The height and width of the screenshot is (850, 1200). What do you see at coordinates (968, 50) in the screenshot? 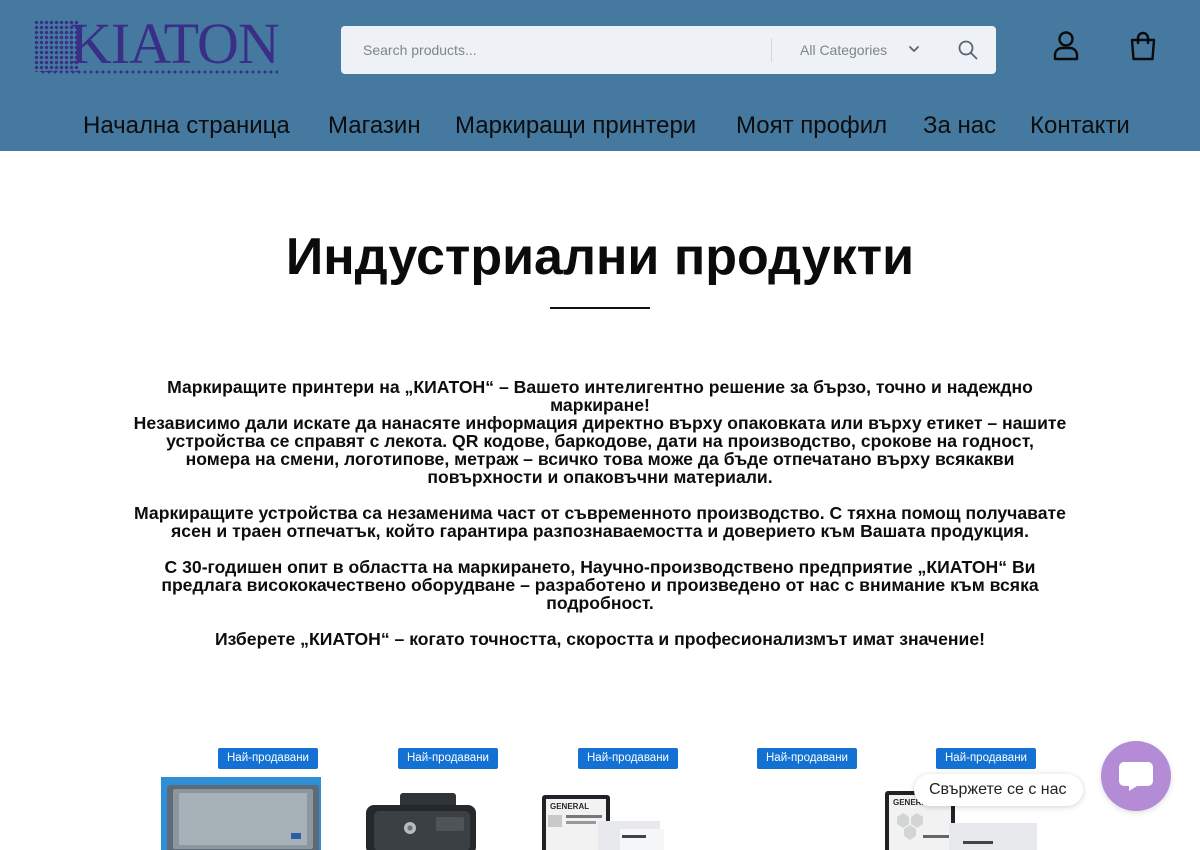
I see `search-icon` at bounding box center [968, 50].